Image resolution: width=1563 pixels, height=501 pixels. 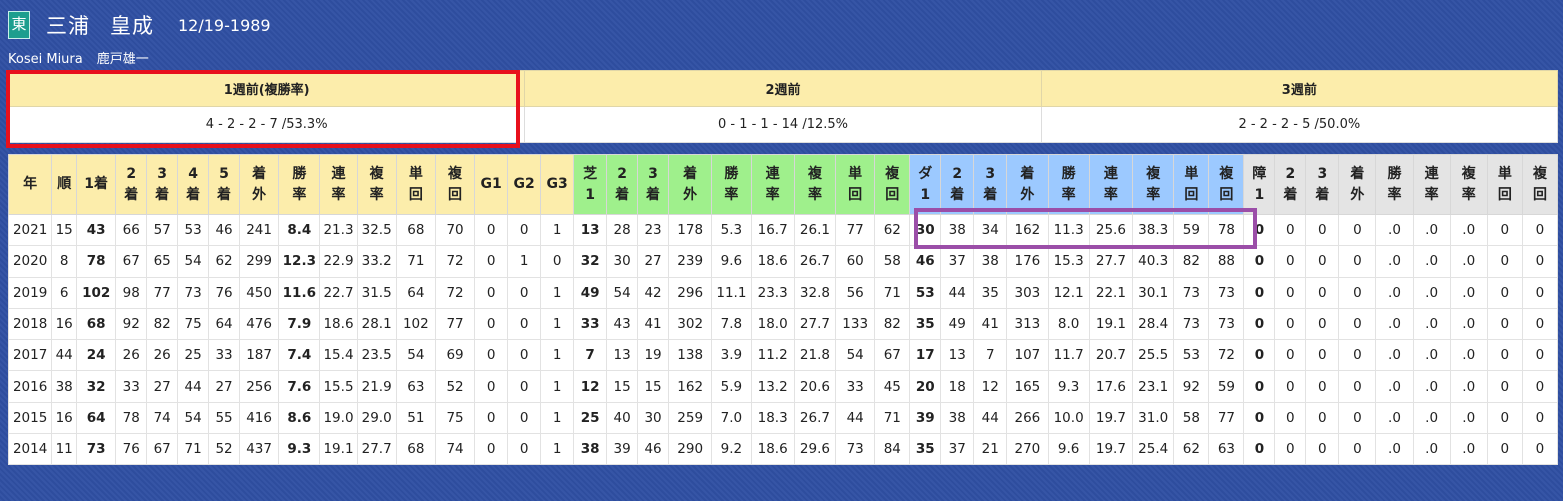 What do you see at coordinates (259, 292) in the screenshot?
I see `stats-cell: 450` at bounding box center [259, 292].